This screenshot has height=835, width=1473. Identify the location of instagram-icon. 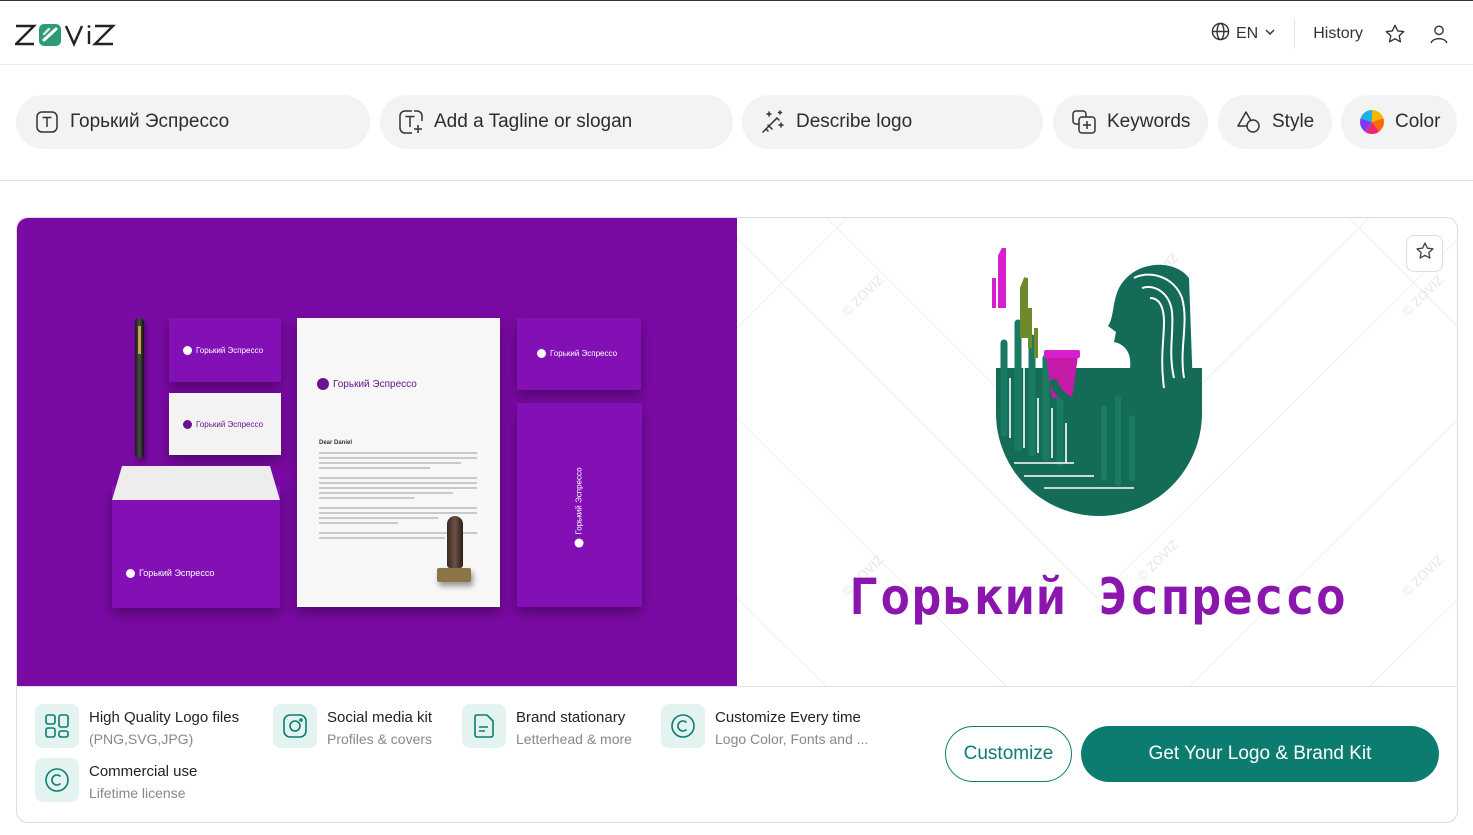
(295, 726).